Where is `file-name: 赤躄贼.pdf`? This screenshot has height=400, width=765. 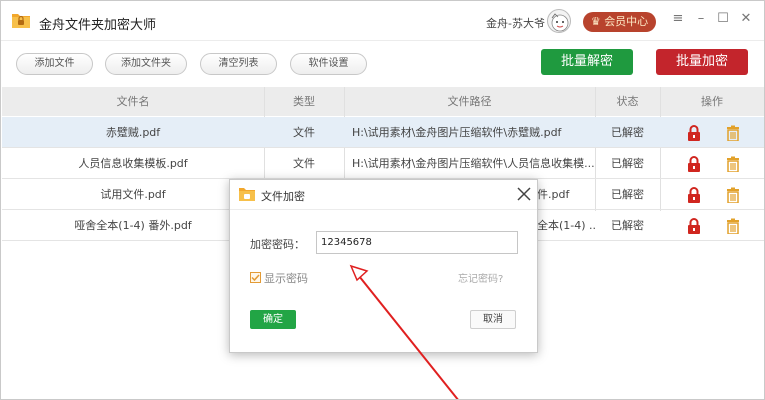
file-name: 赤躄贼.pdf is located at coordinates (133, 132).